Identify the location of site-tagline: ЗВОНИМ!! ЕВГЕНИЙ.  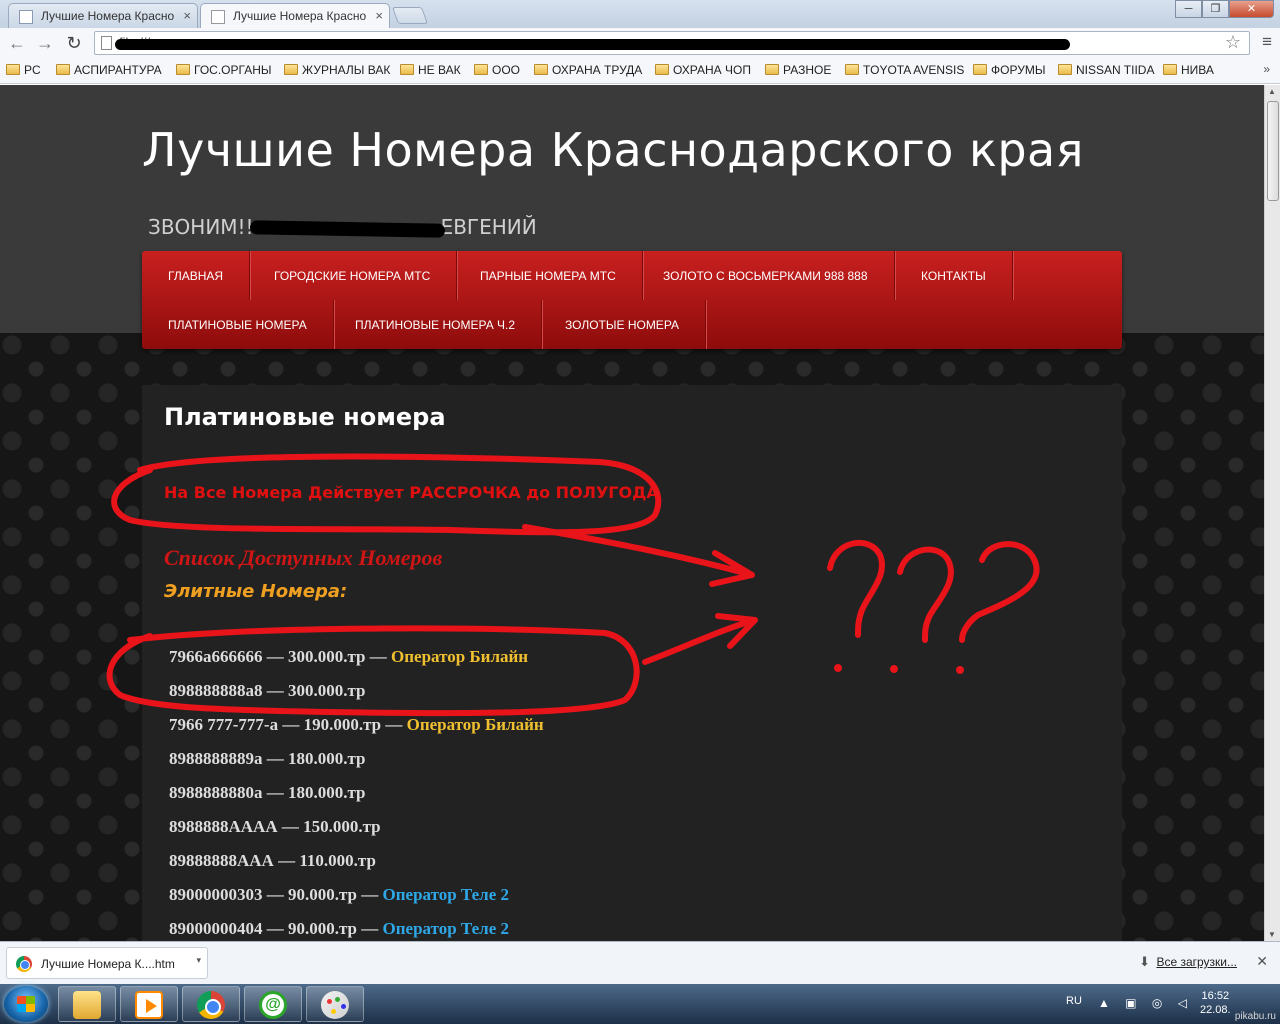
(342, 227).